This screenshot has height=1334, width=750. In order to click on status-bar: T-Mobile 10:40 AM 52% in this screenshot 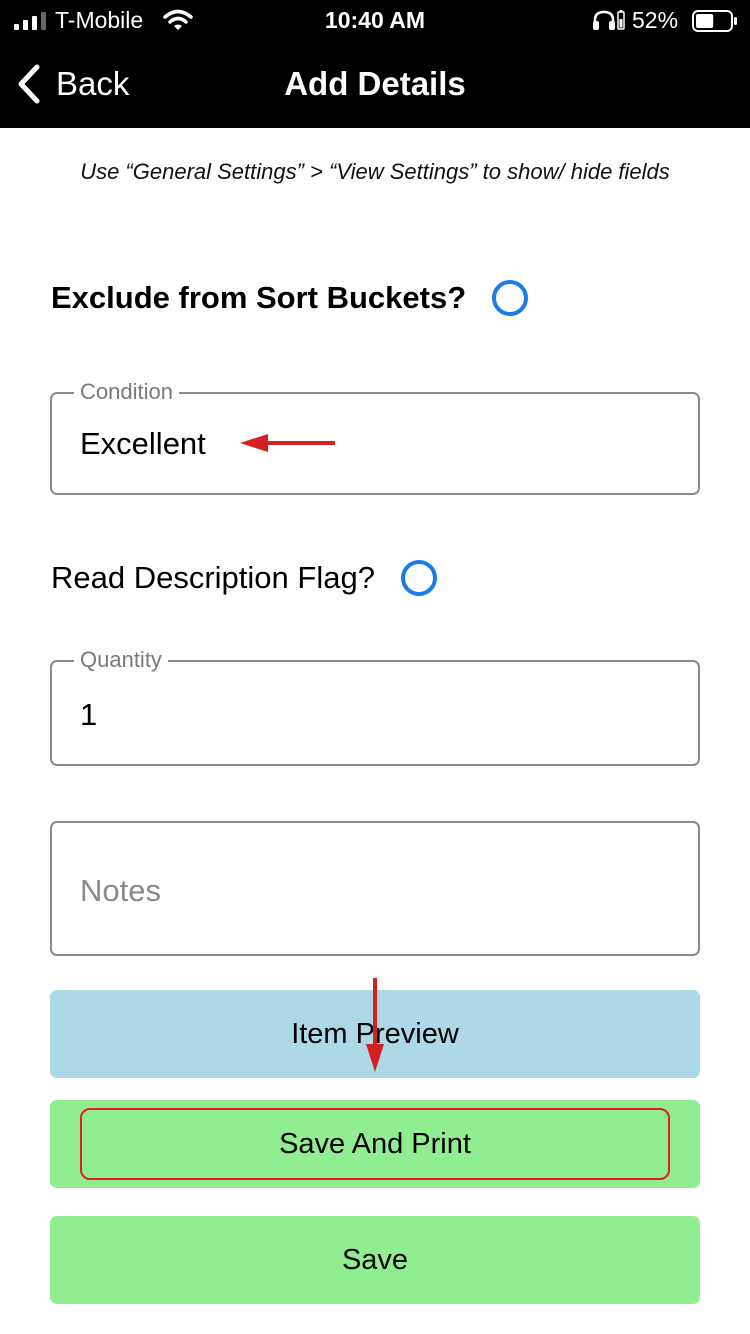, I will do `click(375, 20)`.